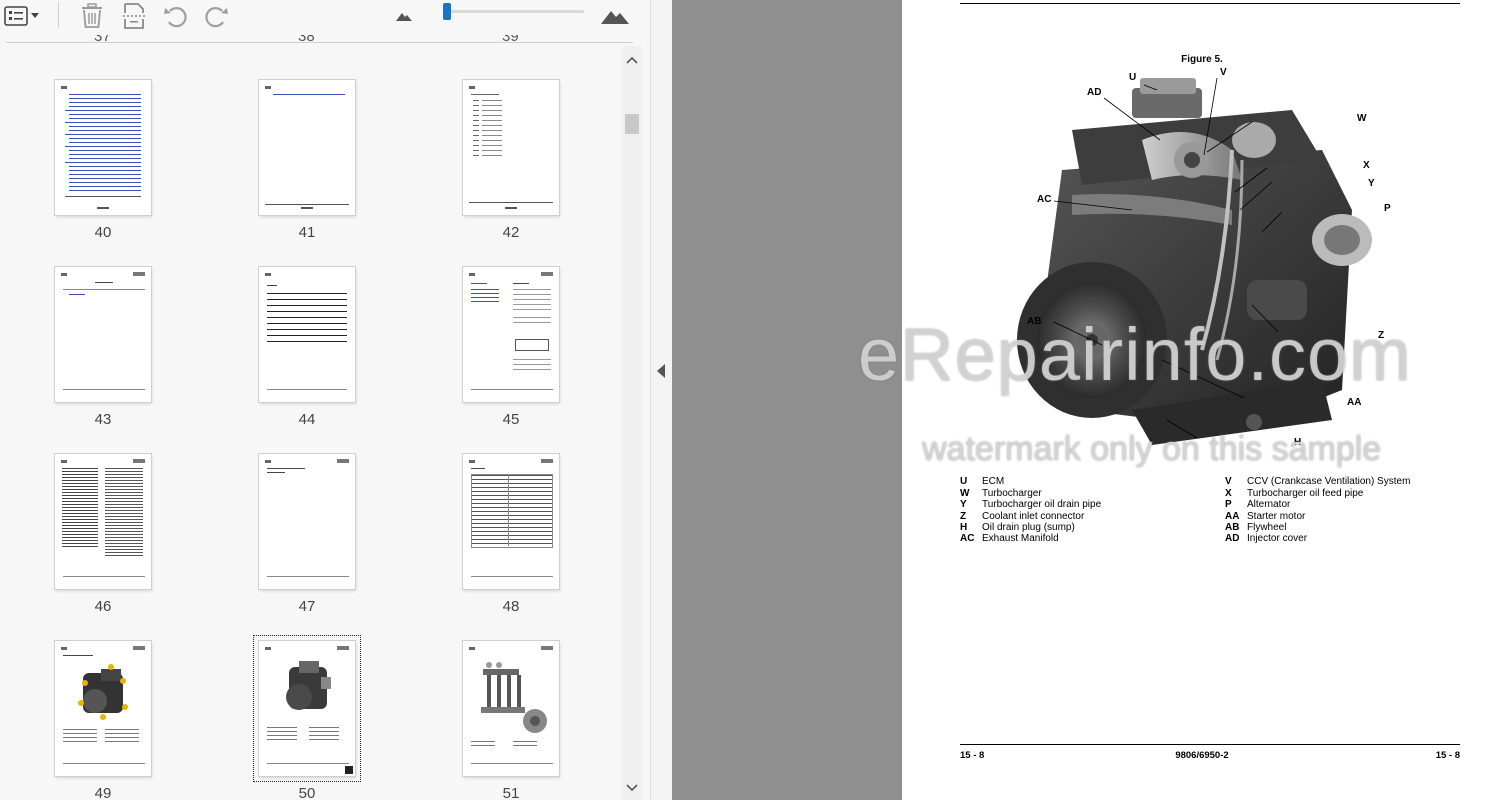 Image resolution: width=1502 pixels, height=800 pixels. What do you see at coordinates (511, 606) in the screenshot?
I see `thumbnail-number: 48` at bounding box center [511, 606].